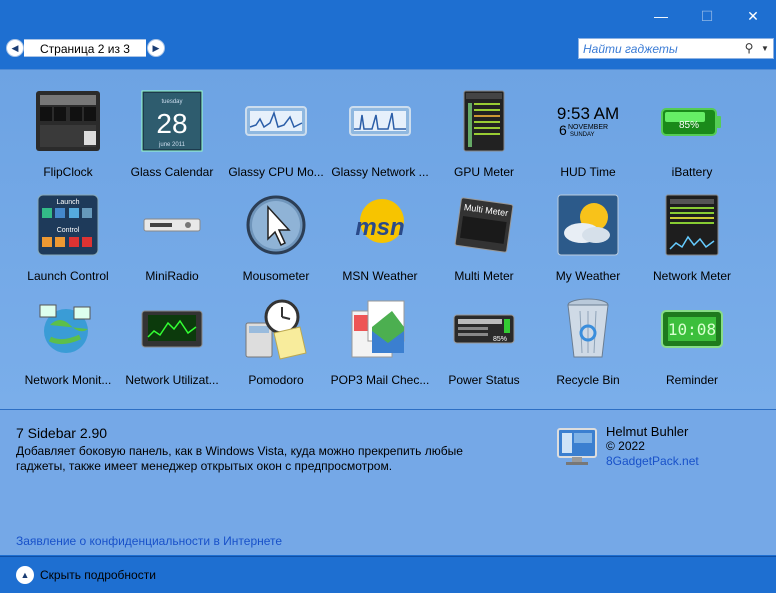  I want to click on gadget-label: Multi Meter, so click(484, 276).